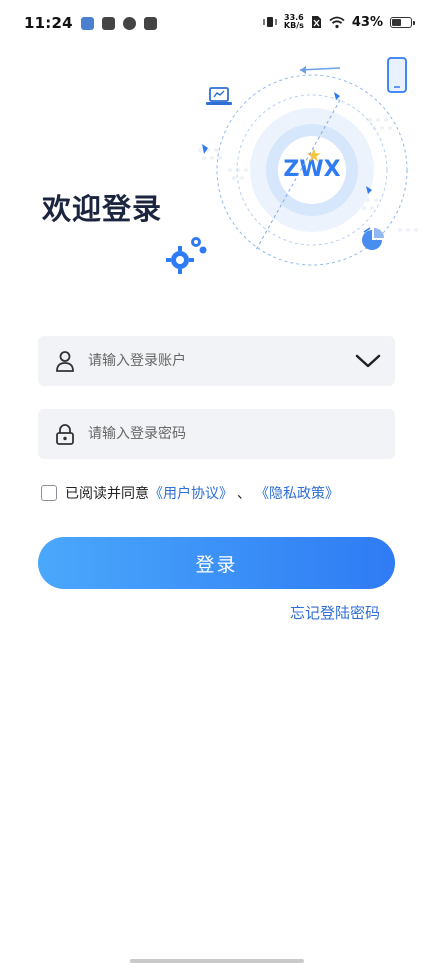  What do you see at coordinates (367, 22) in the screenshot?
I see `battery-text: 43%` at bounding box center [367, 22].